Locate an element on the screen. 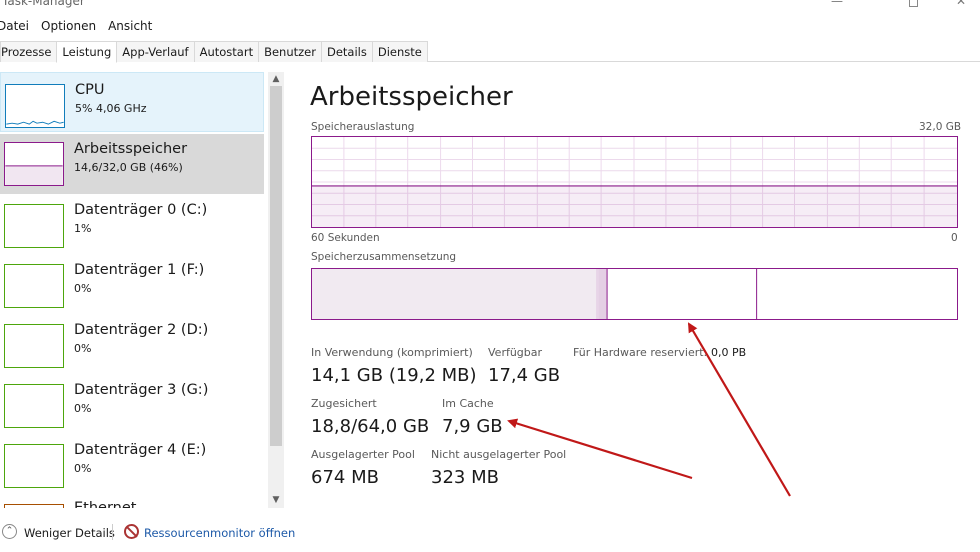 The image size is (980, 552). stat-paged-pool-value: 674 MB is located at coordinates (345, 477).